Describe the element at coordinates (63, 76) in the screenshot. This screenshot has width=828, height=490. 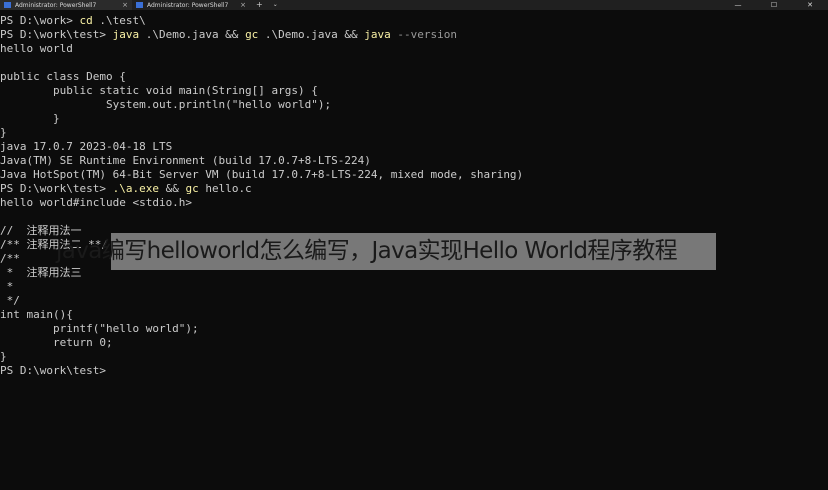
I see `terminal-line: public class Demo {` at that location.